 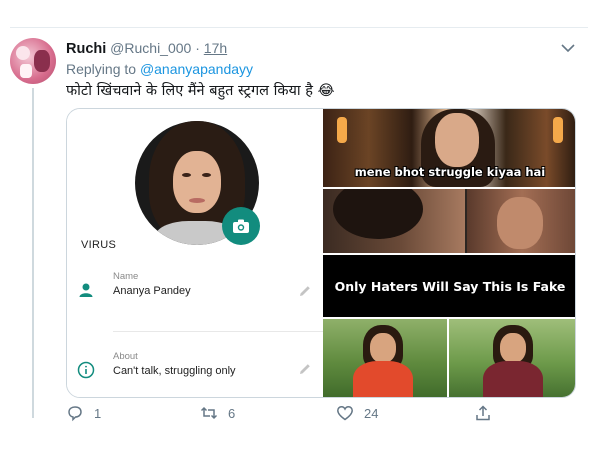 What do you see at coordinates (371, 413) in the screenshot?
I see `like-count: 24` at bounding box center [371, 413].